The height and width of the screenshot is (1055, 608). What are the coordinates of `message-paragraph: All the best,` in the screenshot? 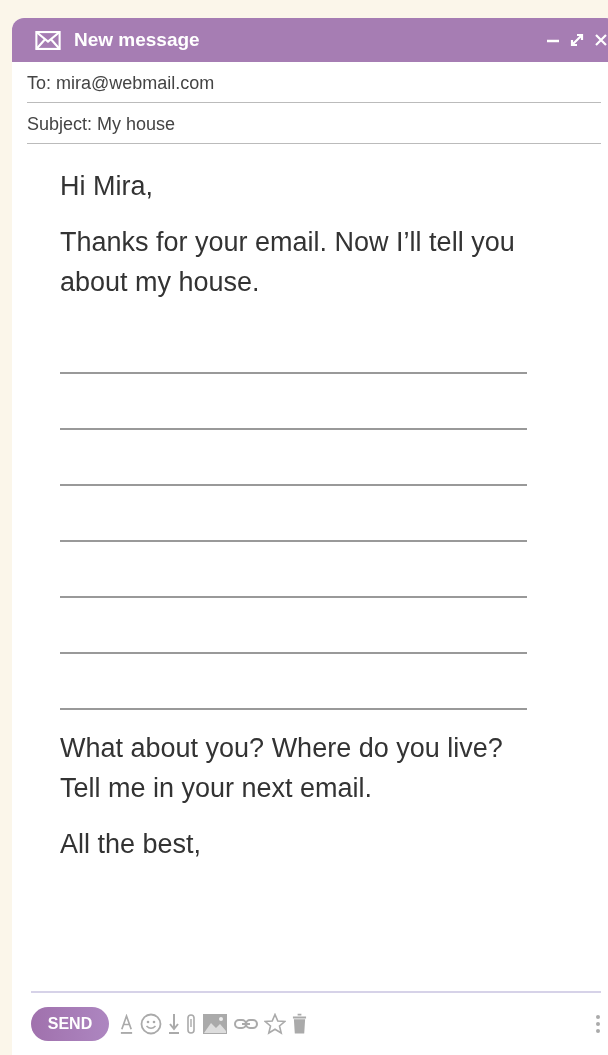 It's located at (131, 844).